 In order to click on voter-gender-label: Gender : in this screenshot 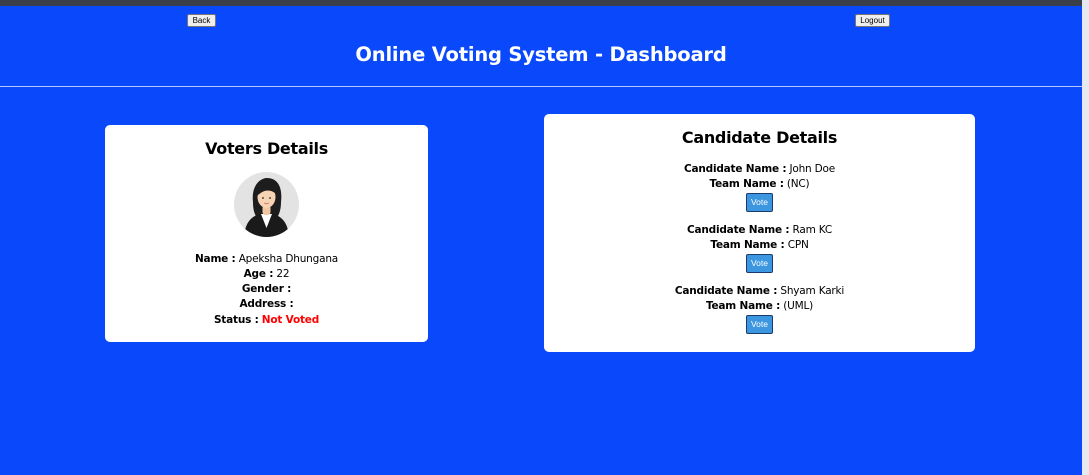, I will do `click(266, 289)`.